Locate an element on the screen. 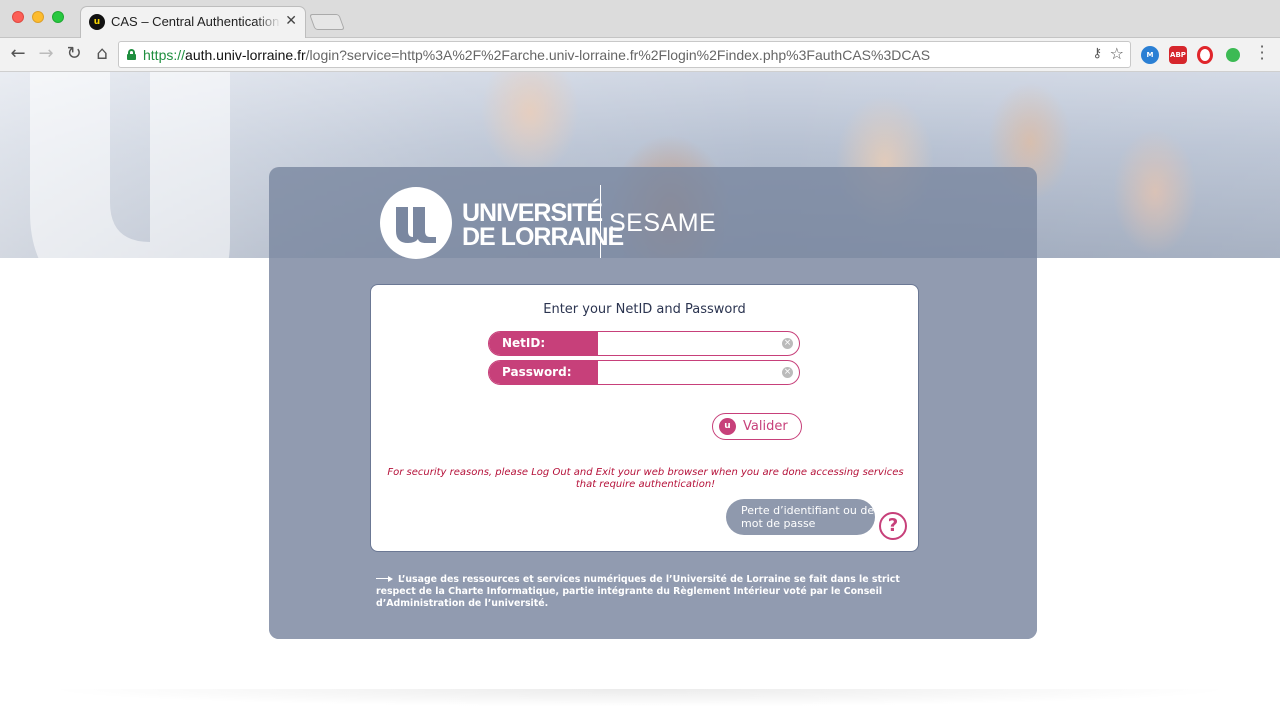 This screenshot has width=1280, height=707. help-question-icon: ? is located at coordinates (893, 526).